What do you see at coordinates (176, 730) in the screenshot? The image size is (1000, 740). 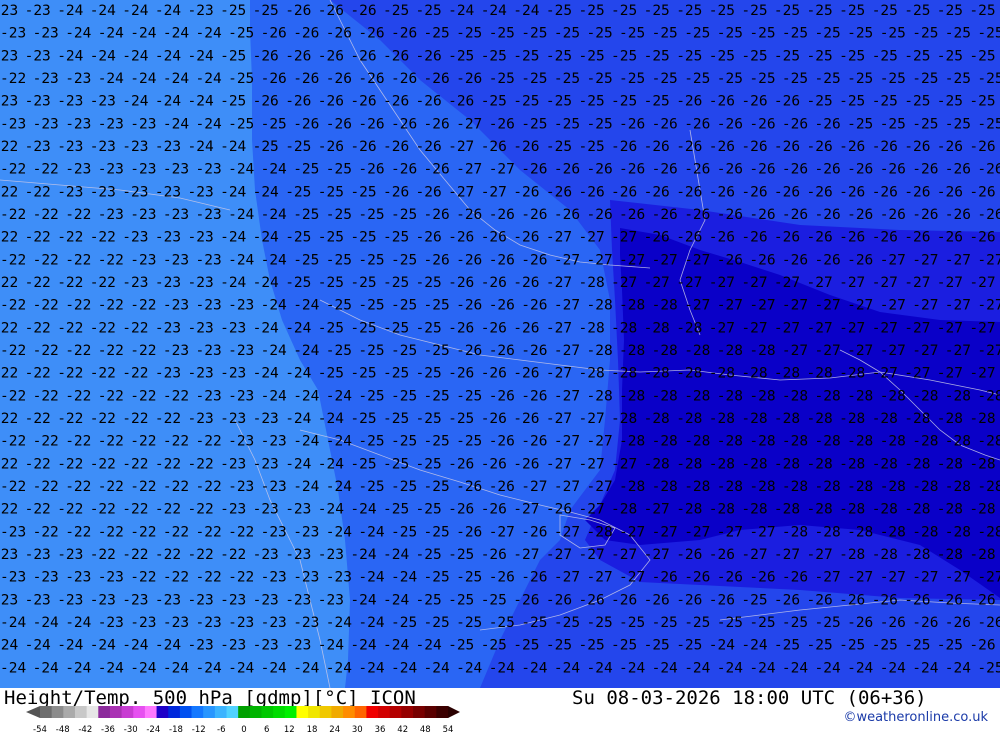 I see `legend-label: -18` at bounding box center [176, 730].